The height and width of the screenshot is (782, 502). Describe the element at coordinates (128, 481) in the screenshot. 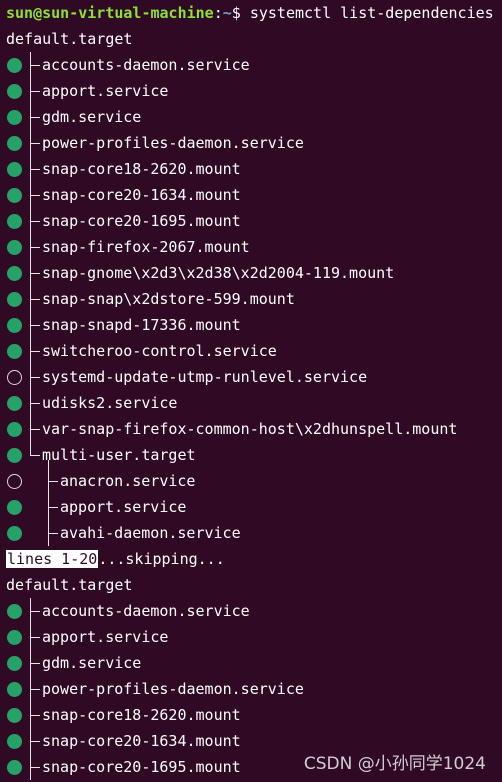

I see `unit-name-label: anacron.service` at that location.